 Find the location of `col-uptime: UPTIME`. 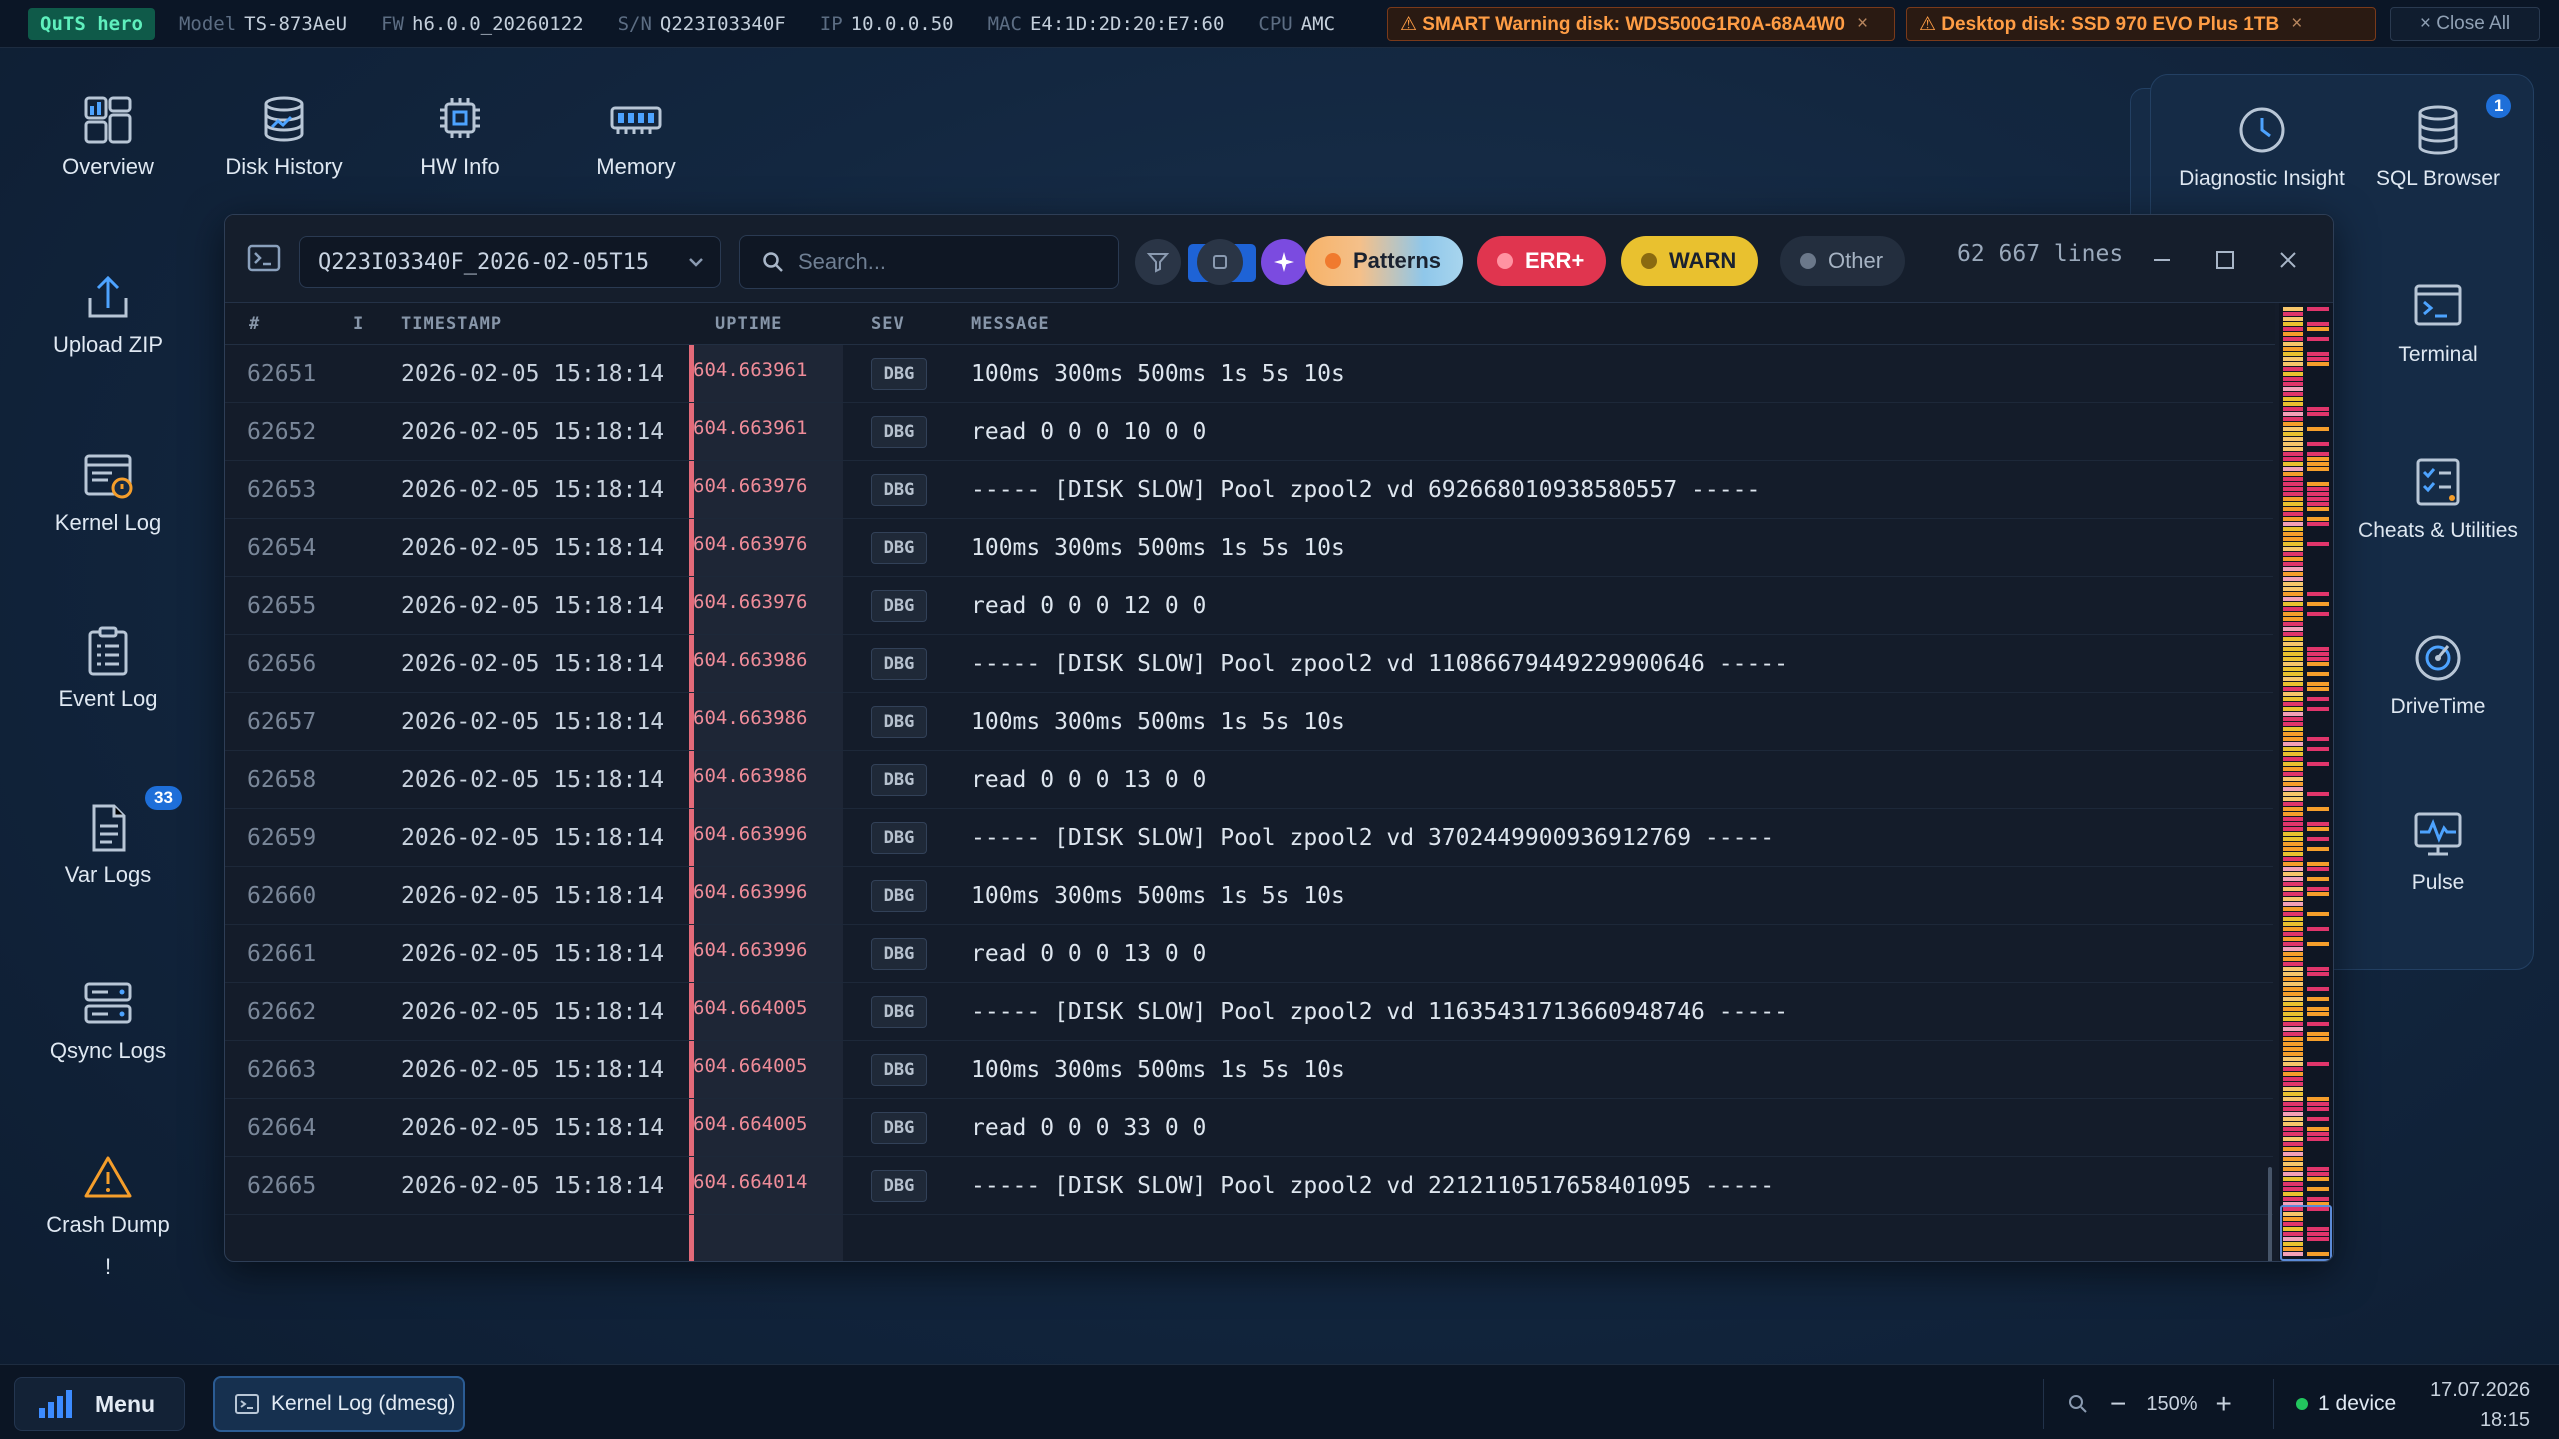

col-uptime: UPTIME is located at coordinates (748, 324).